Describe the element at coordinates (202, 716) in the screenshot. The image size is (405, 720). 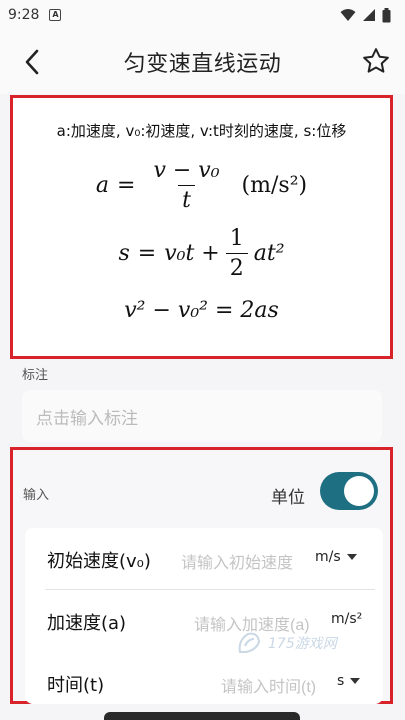
I see `bottom-sheet-handle` at that location.